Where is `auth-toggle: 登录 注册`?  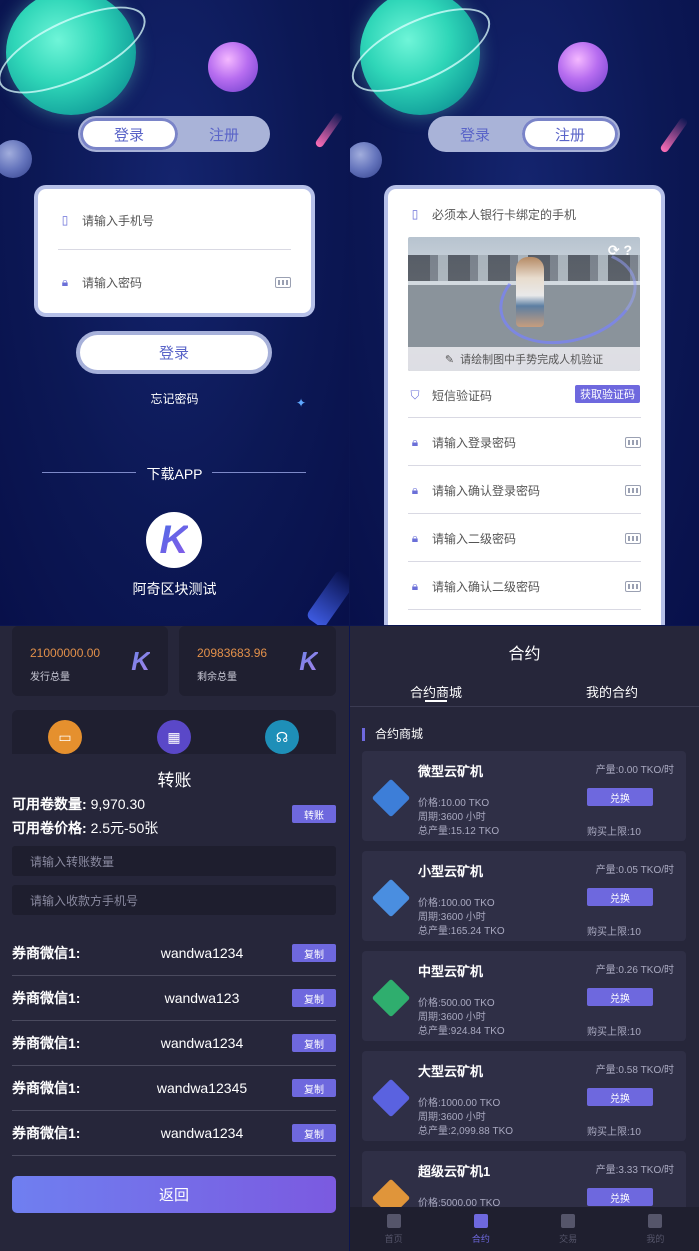
auth-toggle: 登录 注册 is located at coordinates (174, 134).